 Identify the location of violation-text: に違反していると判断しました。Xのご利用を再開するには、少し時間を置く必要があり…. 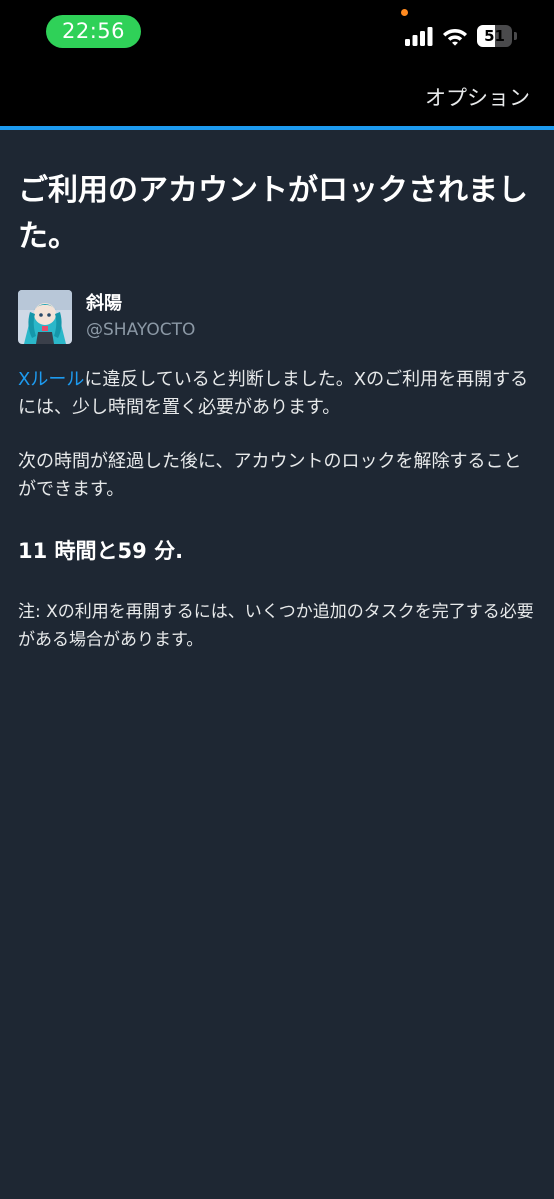
(273, 393).